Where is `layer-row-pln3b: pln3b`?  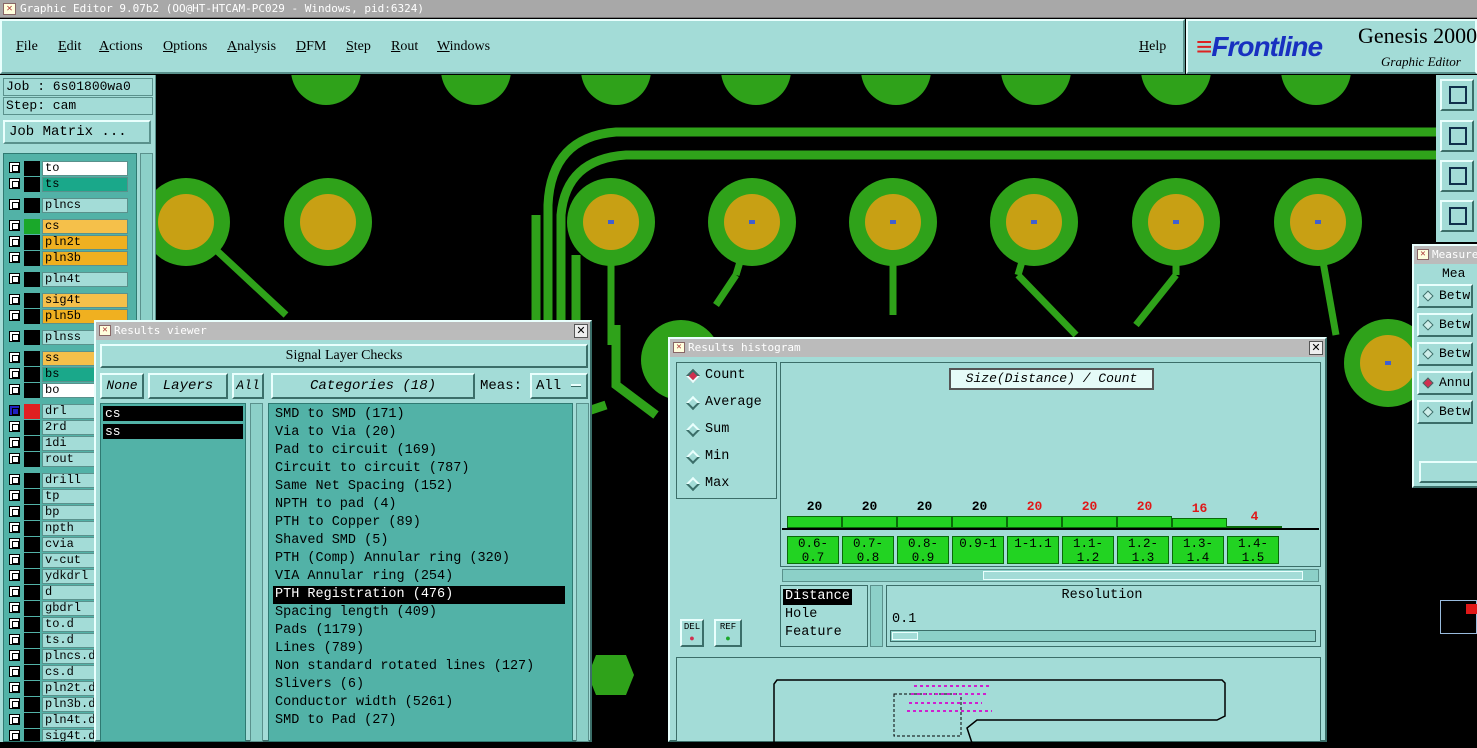
layer-row-pln3b: pln3b is located at coordinates (68, 258).